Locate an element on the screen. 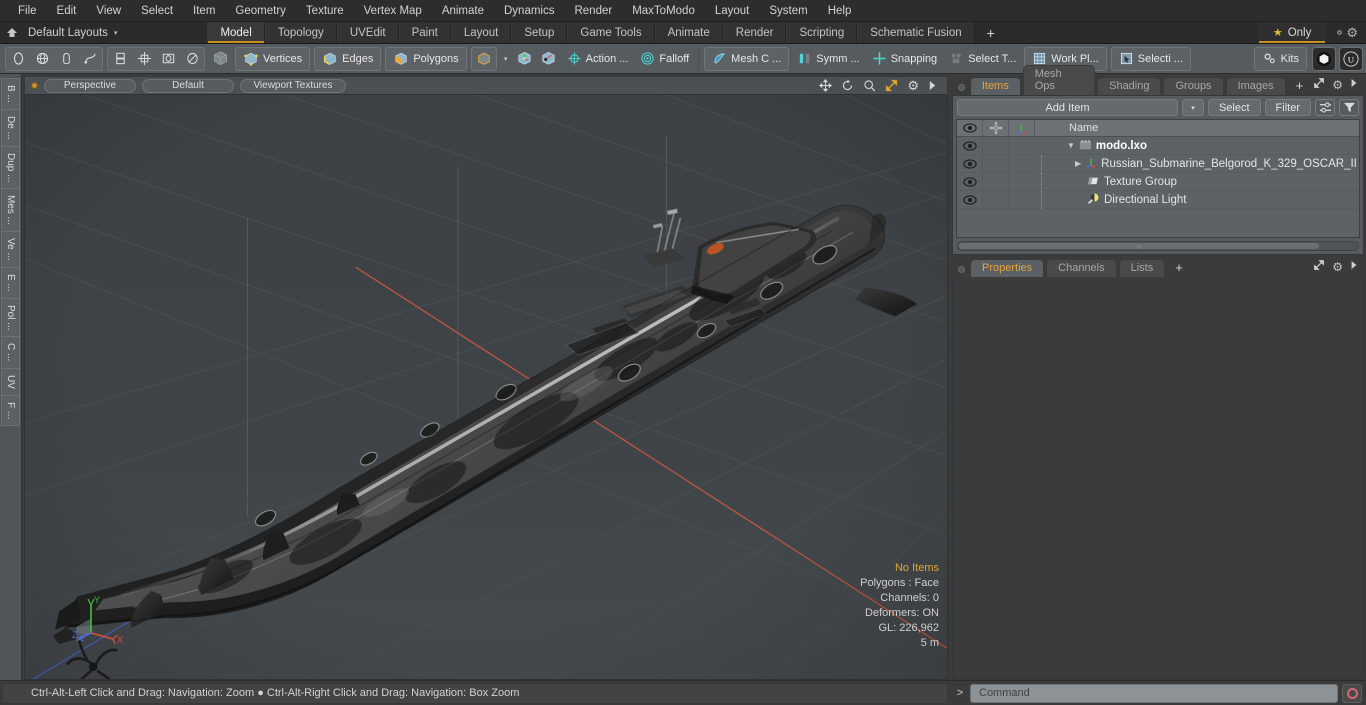  move-icon is located at coordinates (826, 85).